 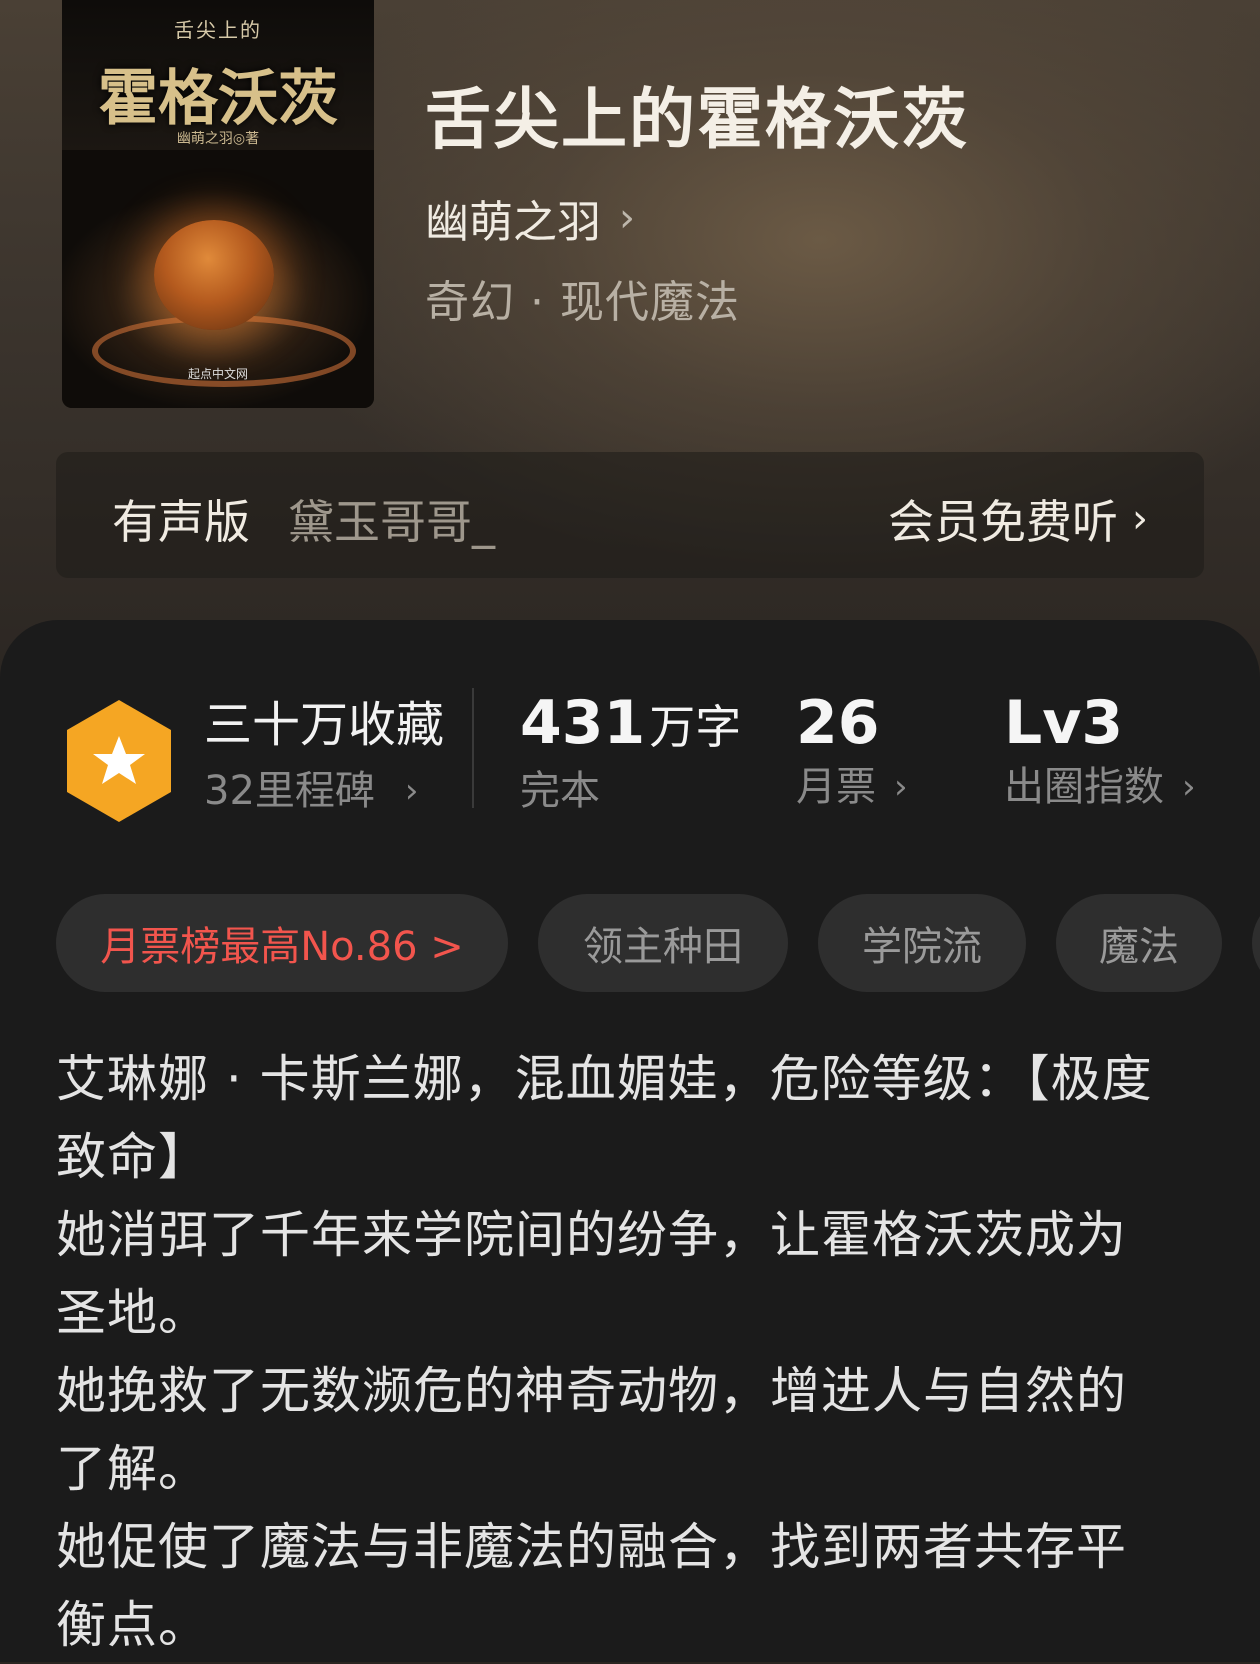 I want to click on cover-author: 幽萌之羽◎著, so click(x=218, y=139).